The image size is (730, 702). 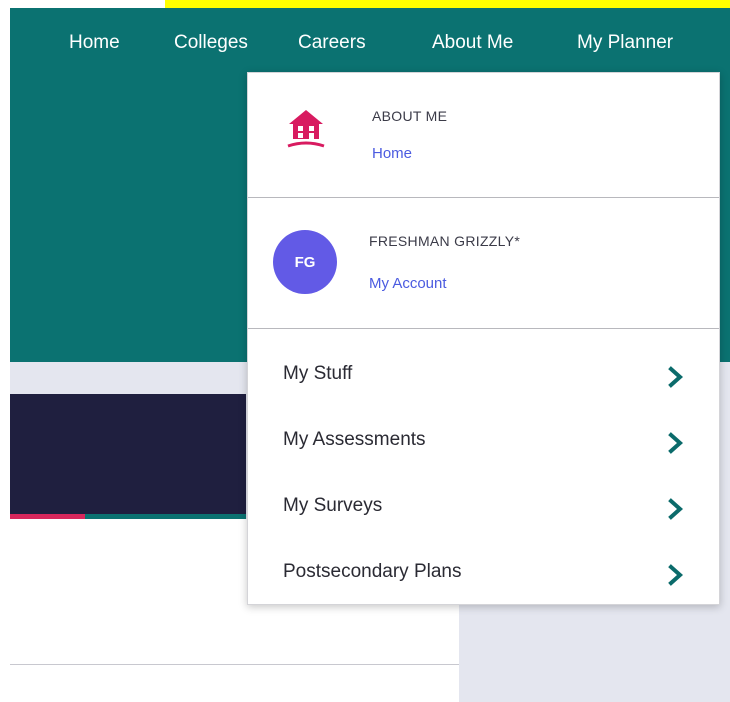 What do you see at coordinates (94, 43) in the screenshot?
I see `nav-home: Home` at bounding box center [94, 43].